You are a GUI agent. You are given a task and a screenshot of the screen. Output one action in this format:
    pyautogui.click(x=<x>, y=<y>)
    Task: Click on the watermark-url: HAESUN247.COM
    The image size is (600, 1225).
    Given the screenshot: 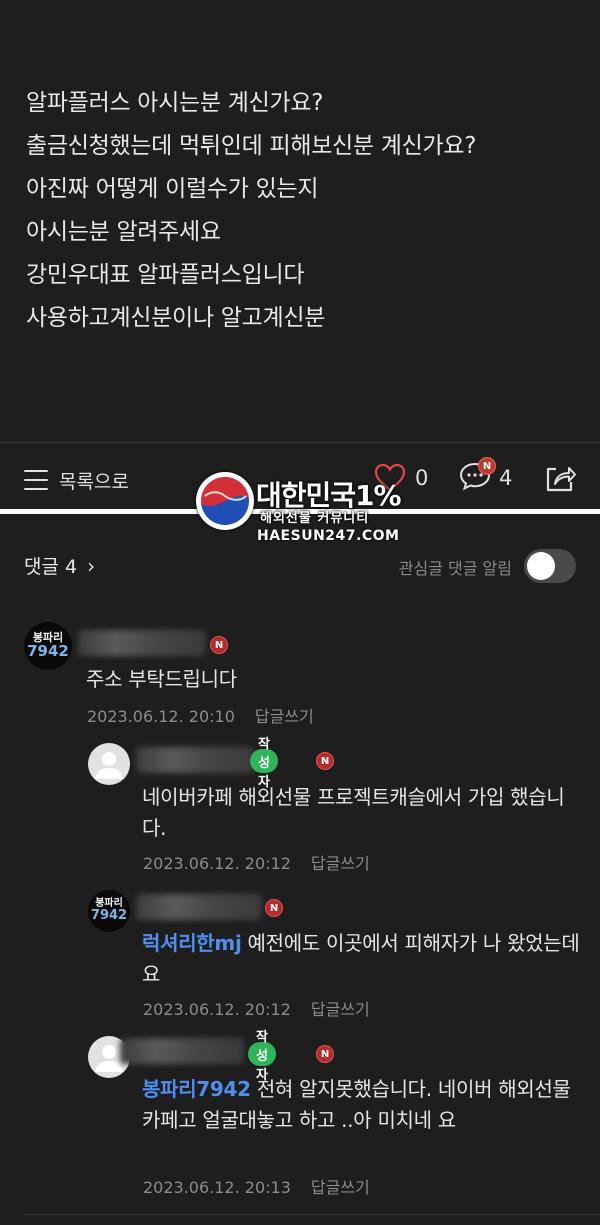 What is the action you would take?
    pyautogui.click(x=328, y=536)
    